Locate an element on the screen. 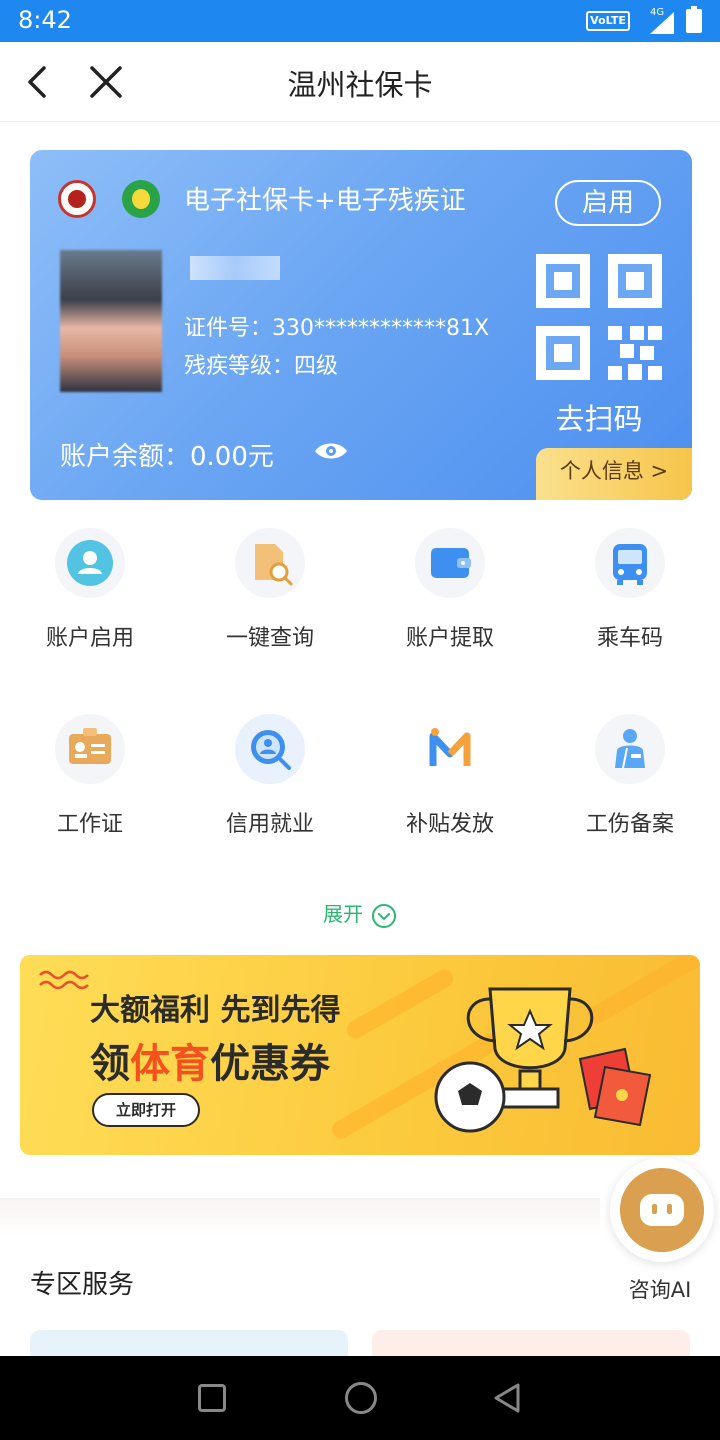 Image resolution: width=720 pixels, height=1440 pixels. disability-level: 残疾等级：四级 is located at coordinates (261, 366).